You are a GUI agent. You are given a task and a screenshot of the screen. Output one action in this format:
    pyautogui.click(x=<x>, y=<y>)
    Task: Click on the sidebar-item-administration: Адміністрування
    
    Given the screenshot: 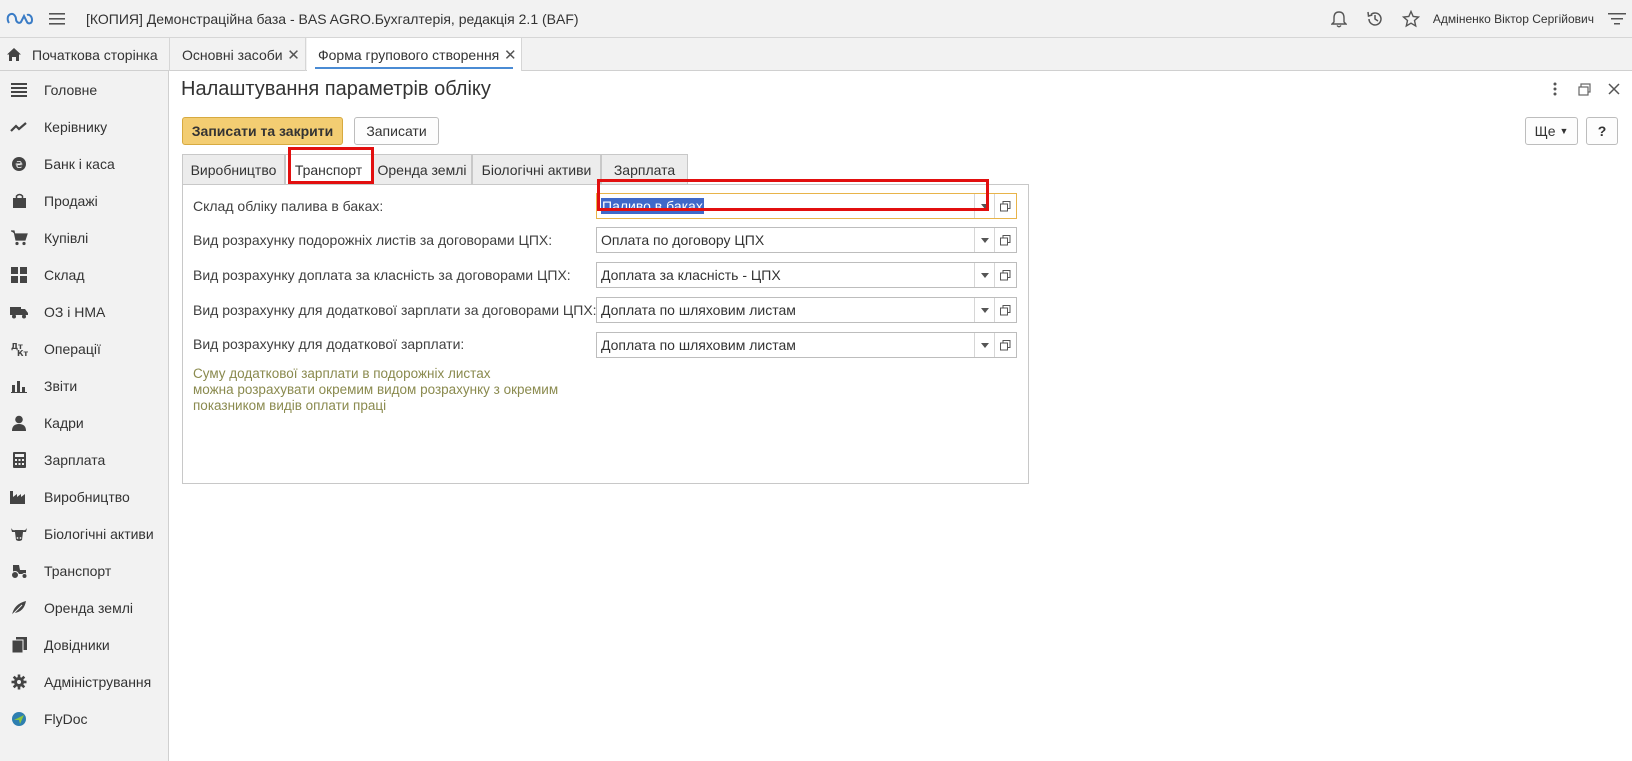 What is the action you would take?
    pyautogui.click(x=84, y=681)
    